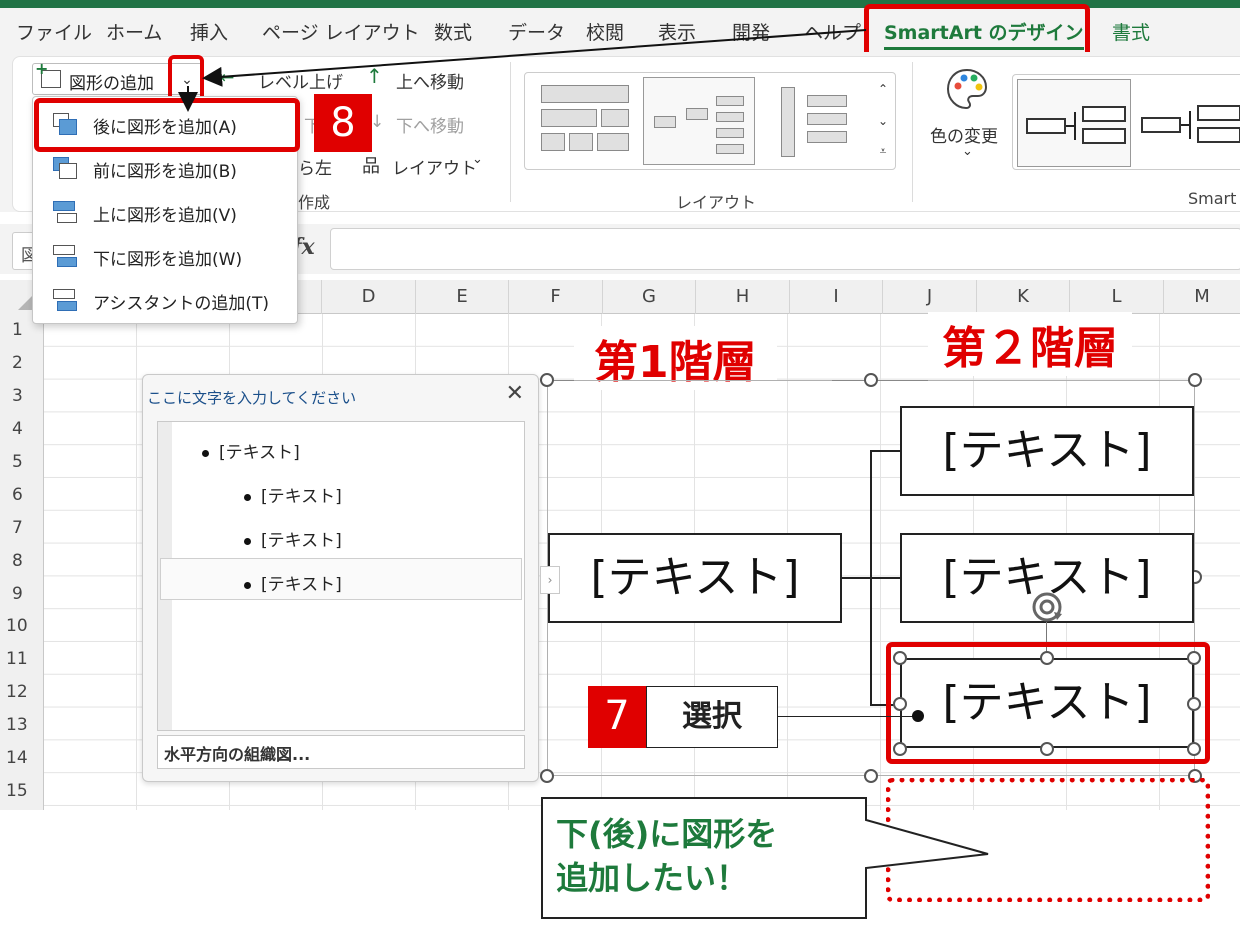  Describe the element at coordinates (666, 856) in the screenshot. I see `speech-callout-text: 下(後)に図形を 追加したい！` at that location.